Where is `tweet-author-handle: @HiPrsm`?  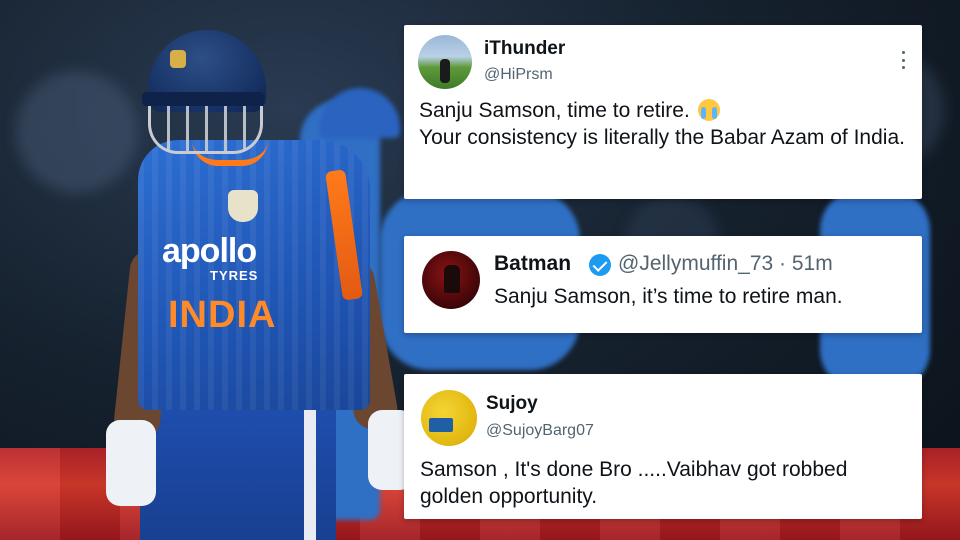
tweet-author-handle: @HiPrsm is located at coordinates (518, 75).